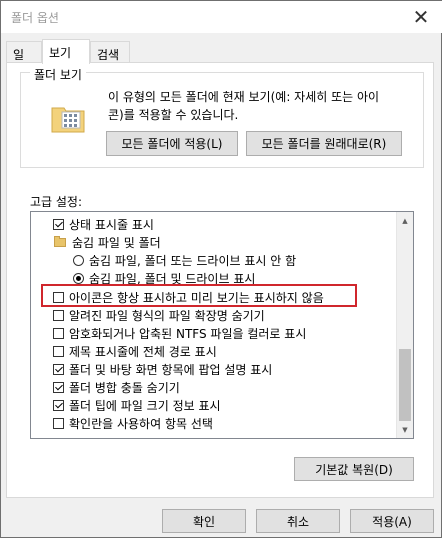  What do you see at coordinates (164, 278) in the screenshot?
I see `list-item: 숨김 파일, 폴더 및 드라이브 표시` at bounding box center [164, 278].